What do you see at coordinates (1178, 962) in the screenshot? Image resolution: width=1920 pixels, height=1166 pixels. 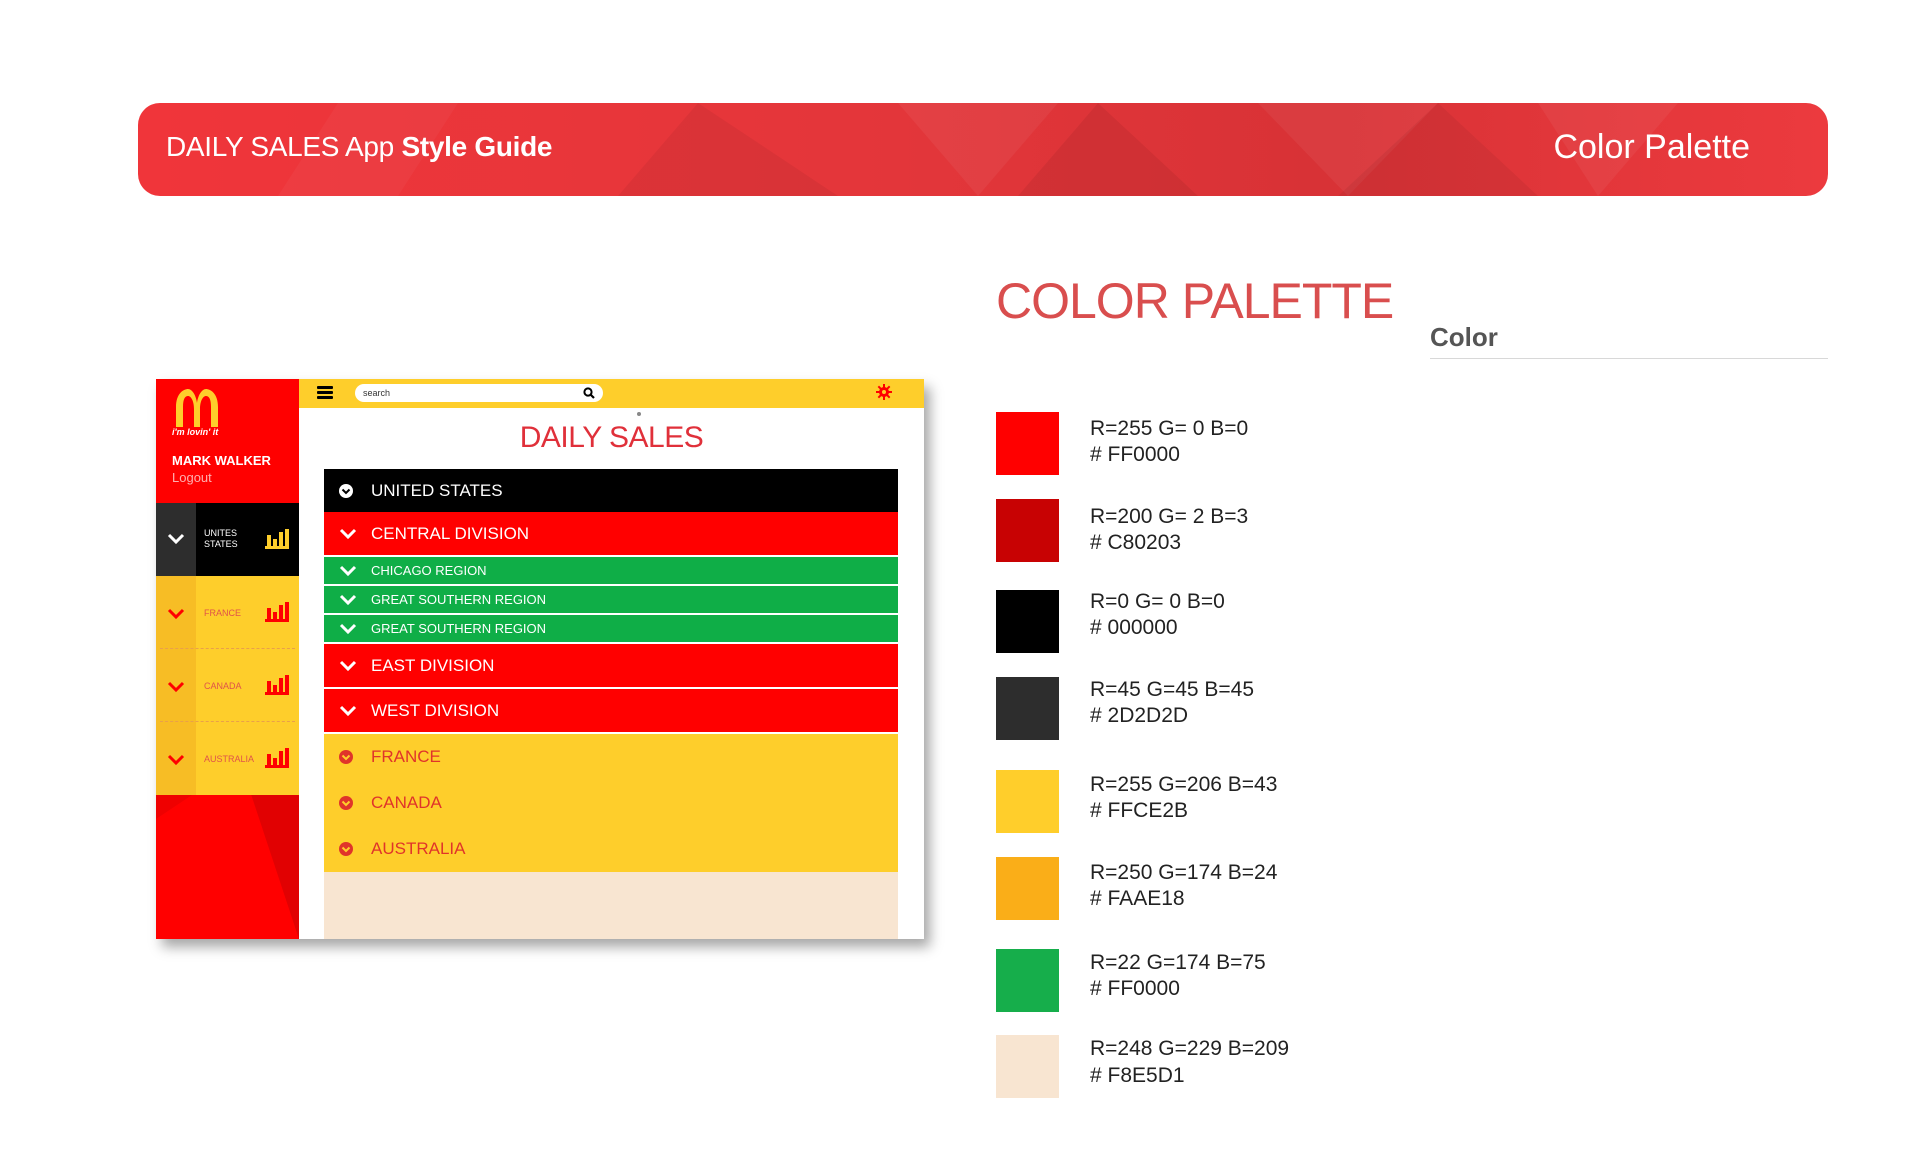 I see `swatch-rgb: R=22 G=174 B=75` at bounding box center [1178, 962].